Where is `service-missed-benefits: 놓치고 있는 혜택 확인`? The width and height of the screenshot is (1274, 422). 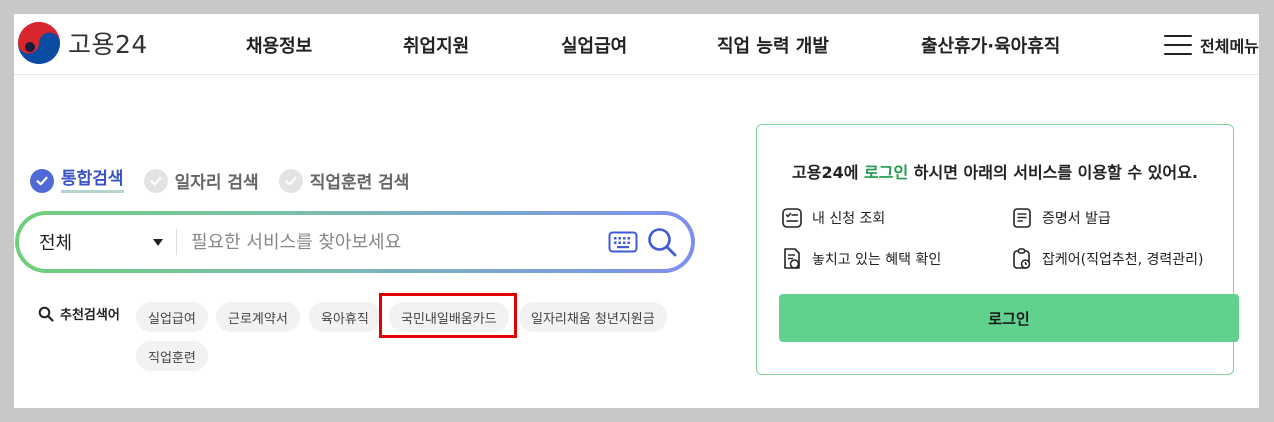 service-missed-benefits: 놓치고 있는 혜택 확인 is located at coordinates (861, 259).